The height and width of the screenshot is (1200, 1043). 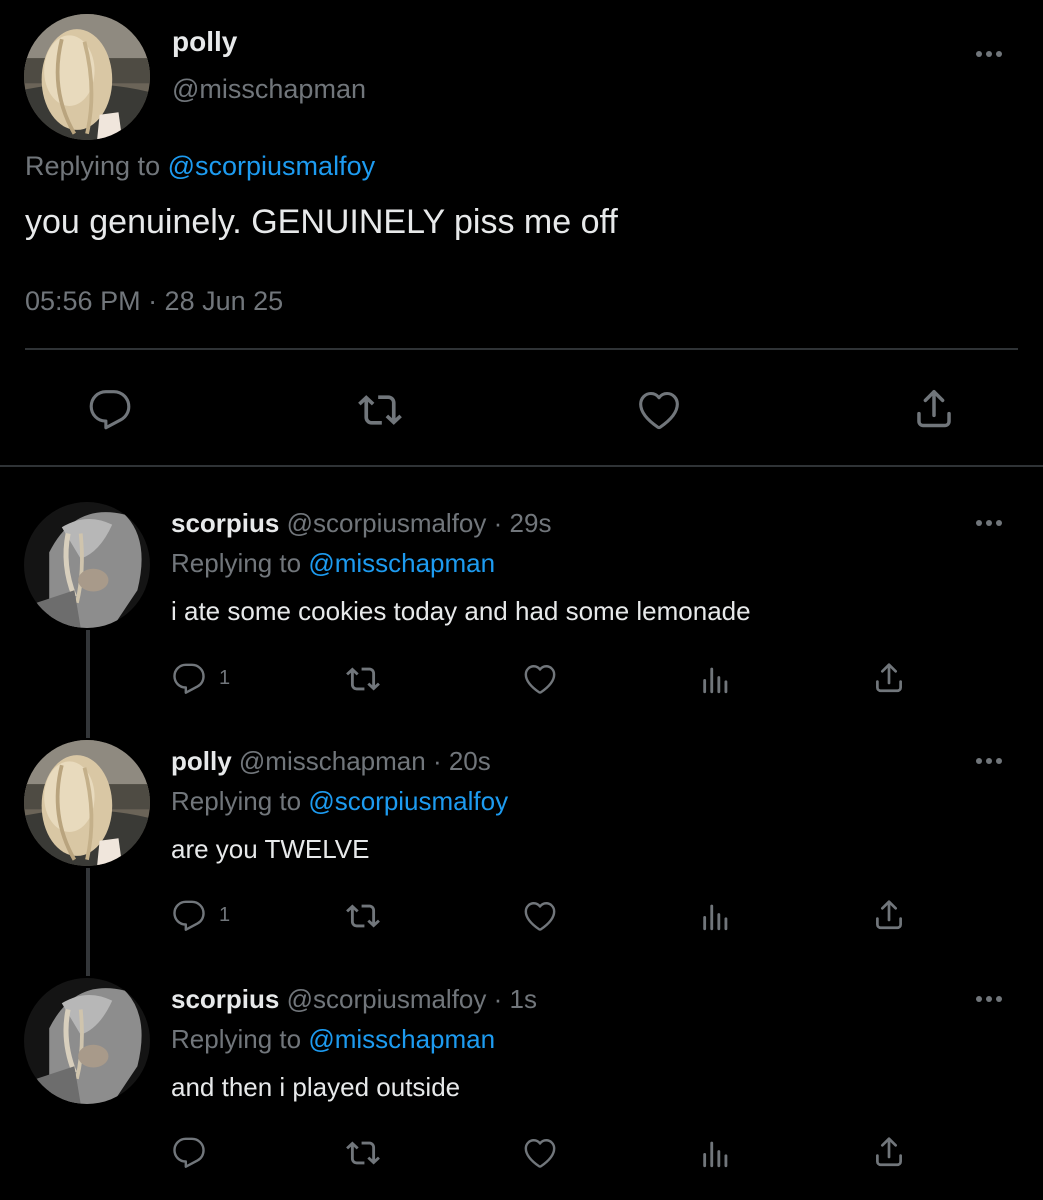 What do you see at coordinates (316, 1087) in the screenshot?
I see `tweet-text: and then i played outside` at bounding box center [316, 1087].